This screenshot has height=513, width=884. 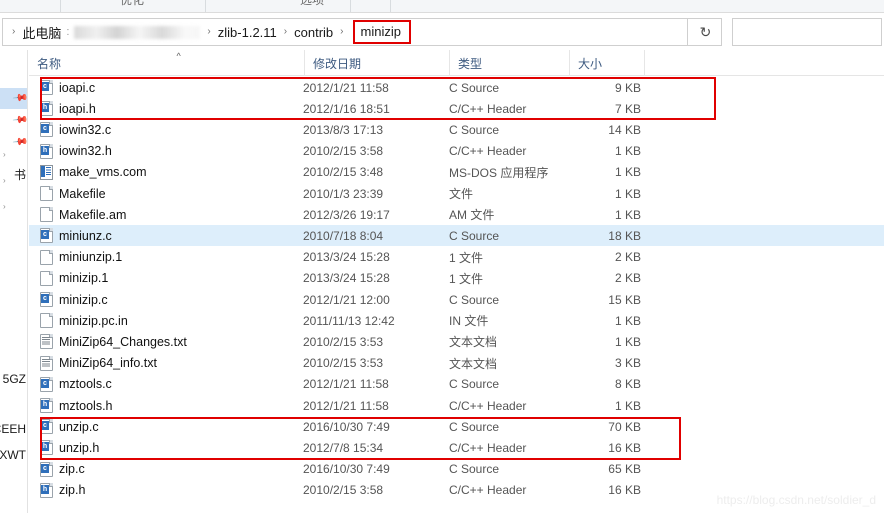 I want to click on search-box, so click(x=807, y=32).